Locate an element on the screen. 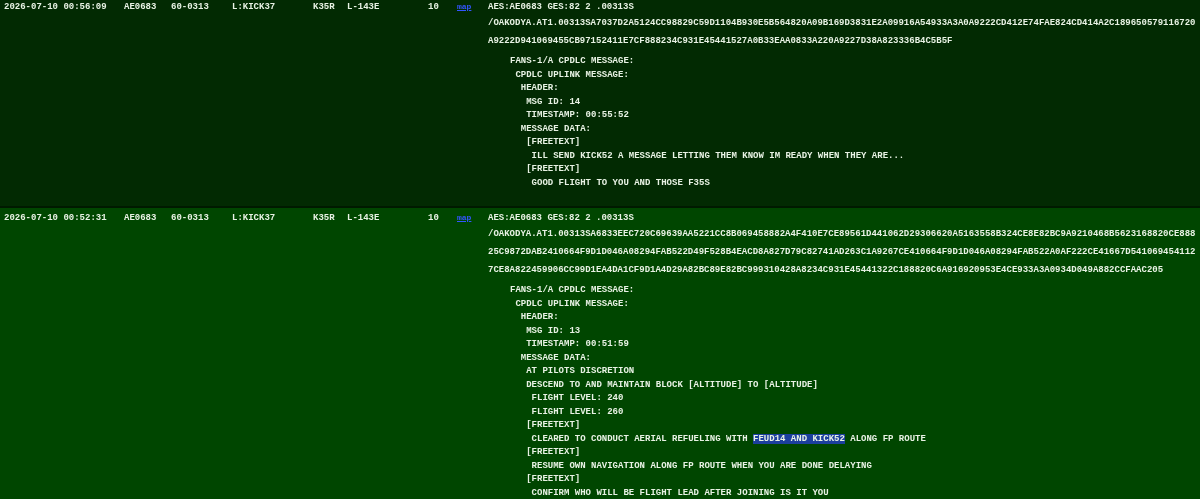 The height and width of the screenshot is (499, 1200). decoded-line: MSG ID: 13 is located at coordinates (553, 331).